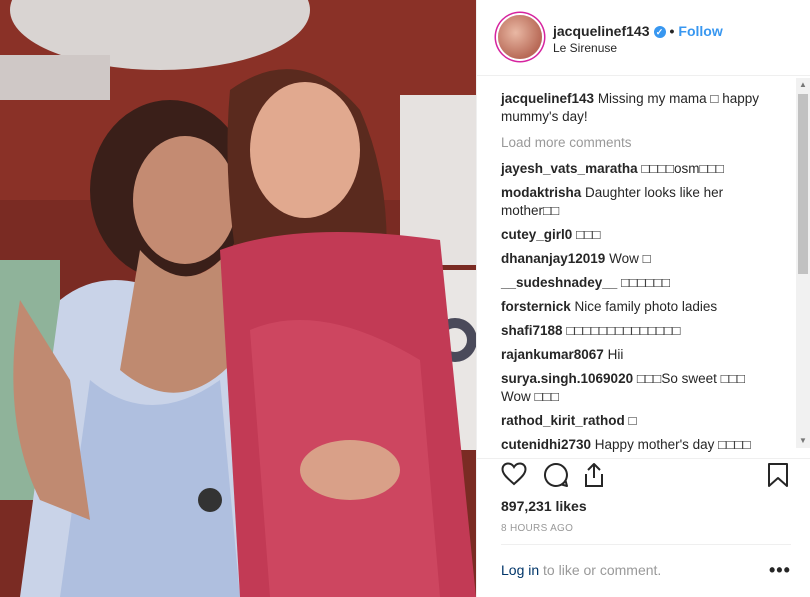 The width and height of the screenshot is (810, 597). What do you see at coordinates (639, 235) in the screenshot?
I see `comment-item: cutey_girl0 □□□` at bounding box center [639, 235].